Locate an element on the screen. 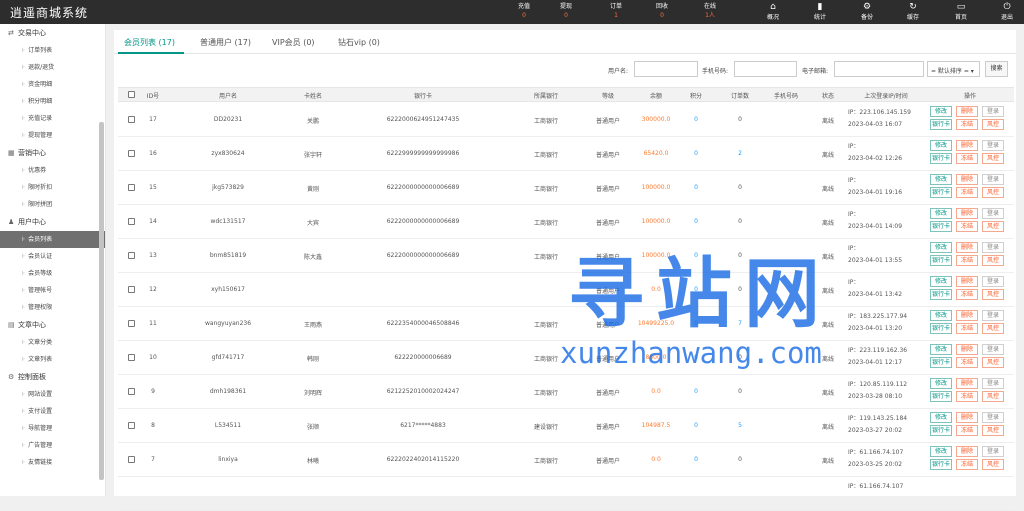 The width and height of the screenshot is (1024, 511). sidebar-item: ⊦ 会员列表 is located at coordinates (52, 239).